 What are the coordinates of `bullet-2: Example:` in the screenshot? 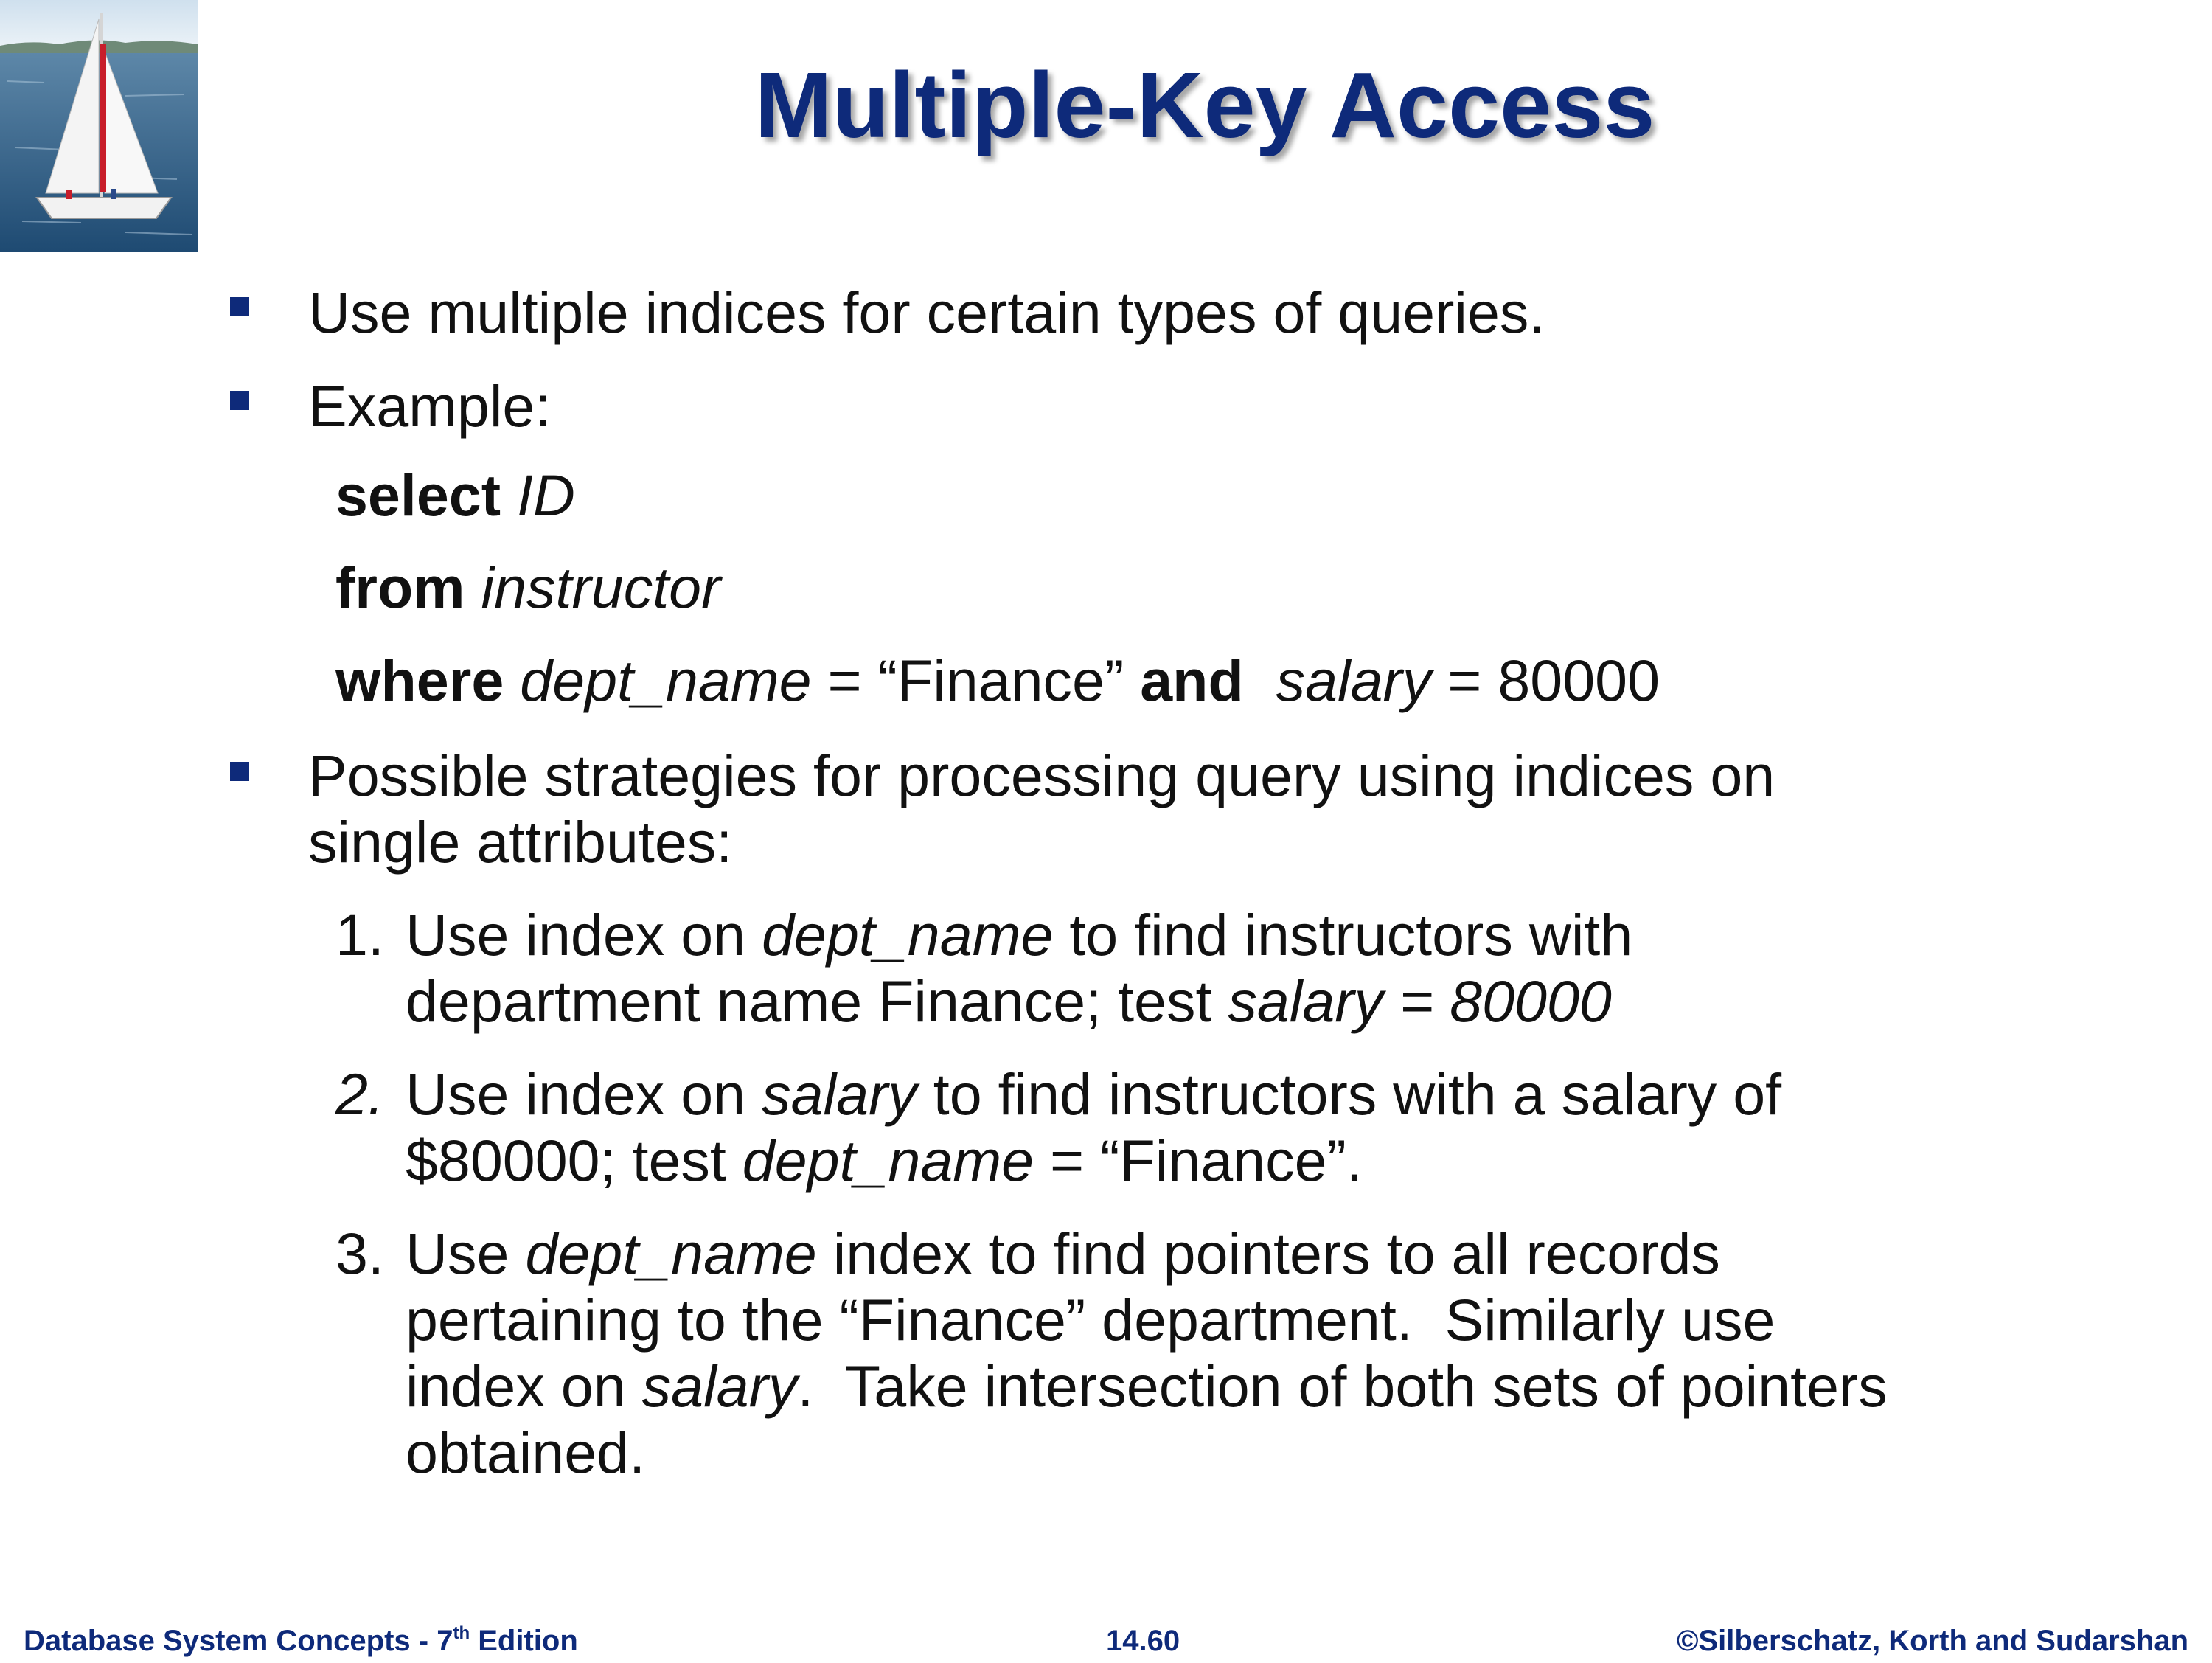 It's located at (430, 406).